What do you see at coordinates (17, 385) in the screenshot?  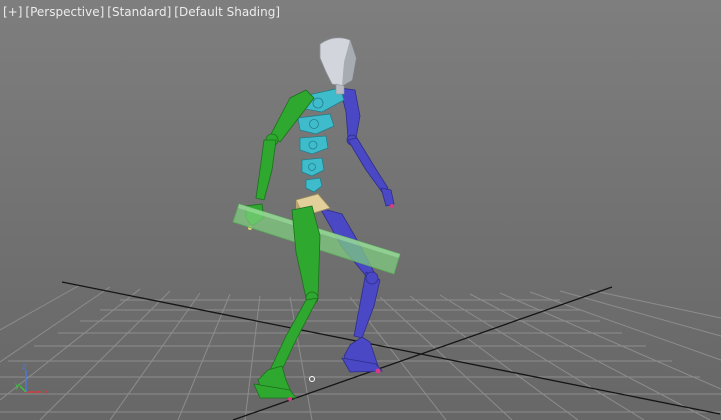 I see `y-axis-label: y` at bounding box center [17, 385].